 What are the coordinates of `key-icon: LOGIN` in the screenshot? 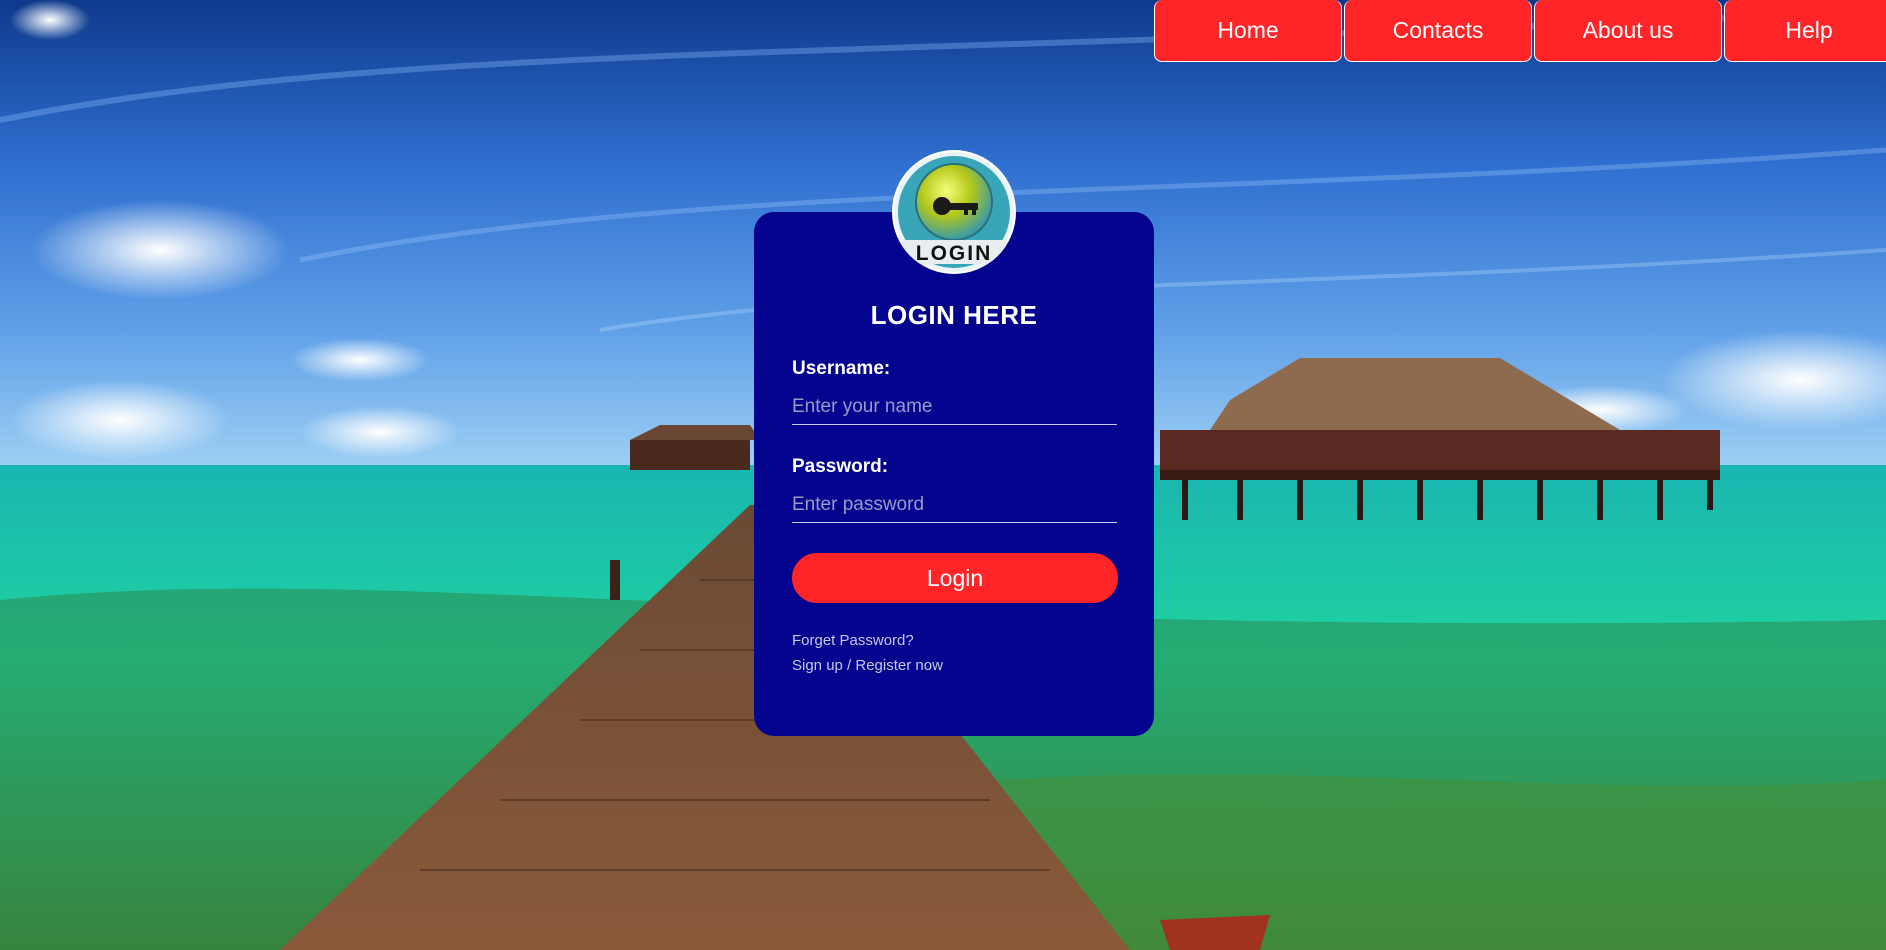 It's located at (954, 212).